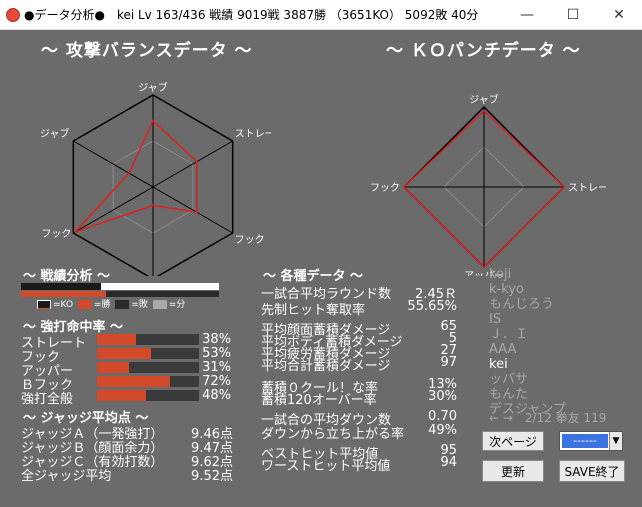 The image size is (642, 507). What do you see at coordinates (592, 471) in the screenshot?
I see `save-exit-button: SAVE終了` at bounding box center [592, 471].